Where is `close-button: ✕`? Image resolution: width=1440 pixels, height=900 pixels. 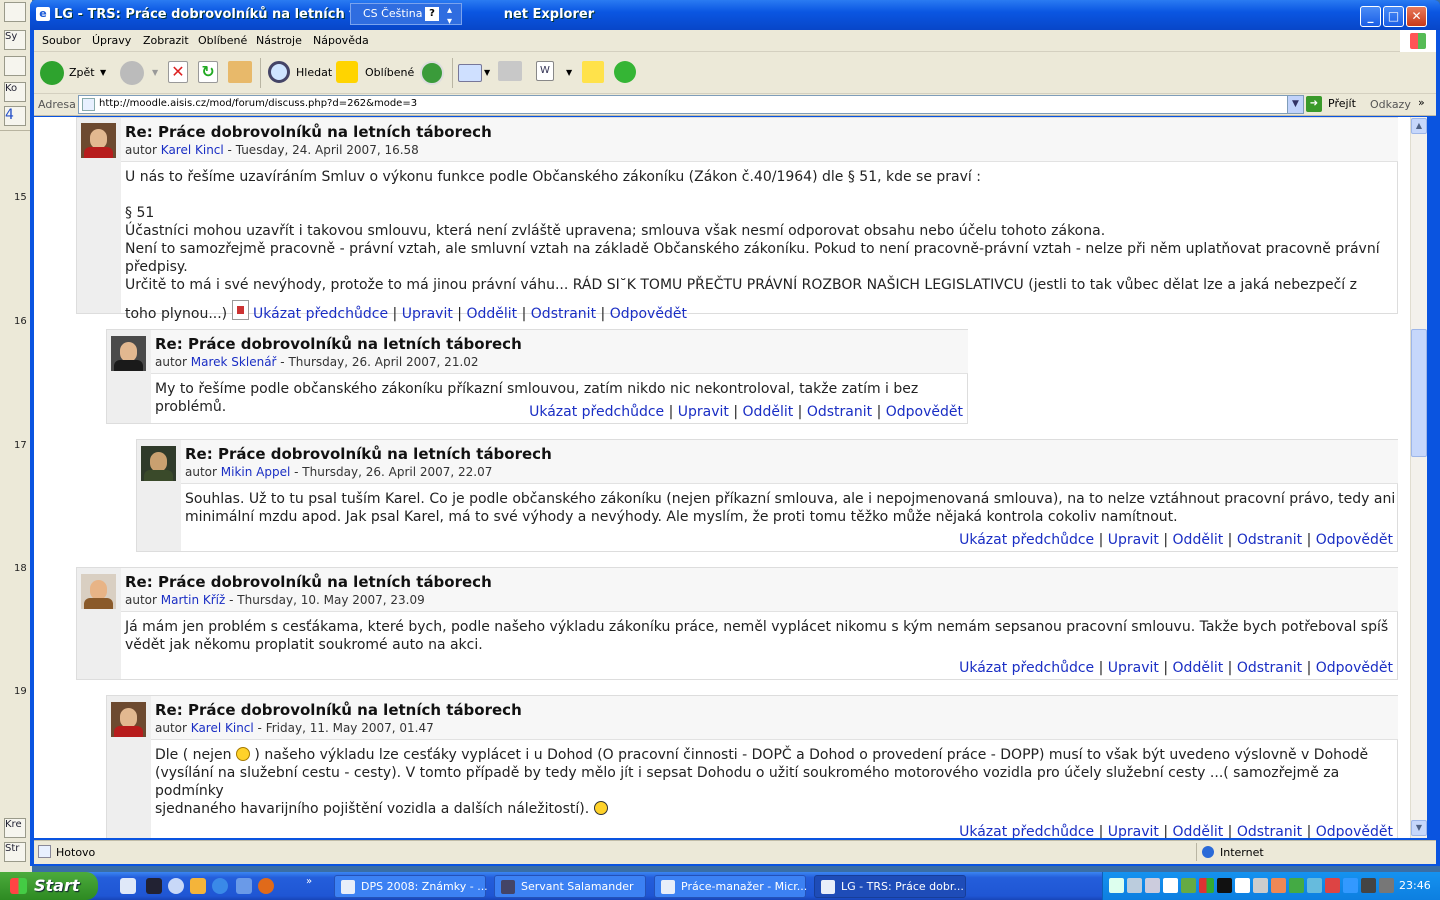 close-button: ✕ is located at coordinates (1416, 16).